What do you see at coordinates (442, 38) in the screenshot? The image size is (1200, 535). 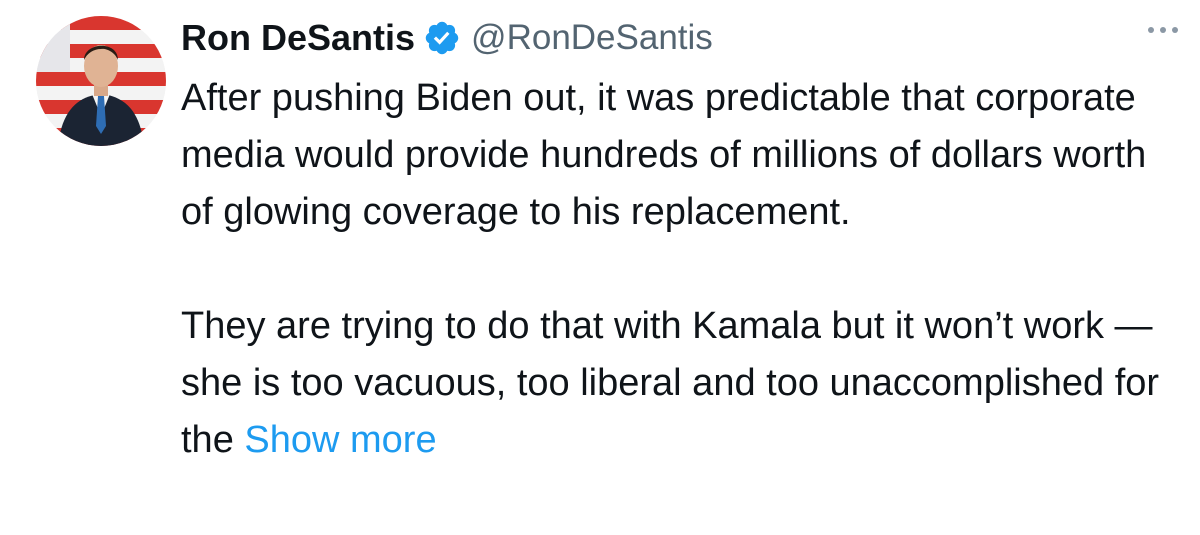 I see `verified-badge-icon` at bounding box center [442, 38].